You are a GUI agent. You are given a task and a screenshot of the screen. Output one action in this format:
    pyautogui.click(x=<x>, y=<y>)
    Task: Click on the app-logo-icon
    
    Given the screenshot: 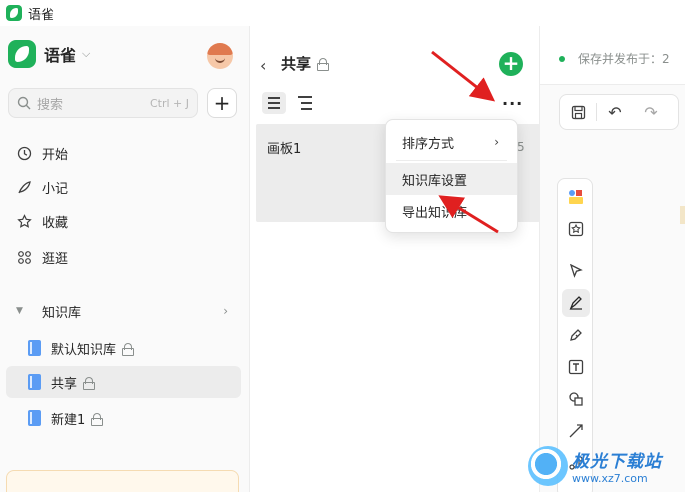 What is the action you would take?
    pyautogui.click(x=14, y=13)
    